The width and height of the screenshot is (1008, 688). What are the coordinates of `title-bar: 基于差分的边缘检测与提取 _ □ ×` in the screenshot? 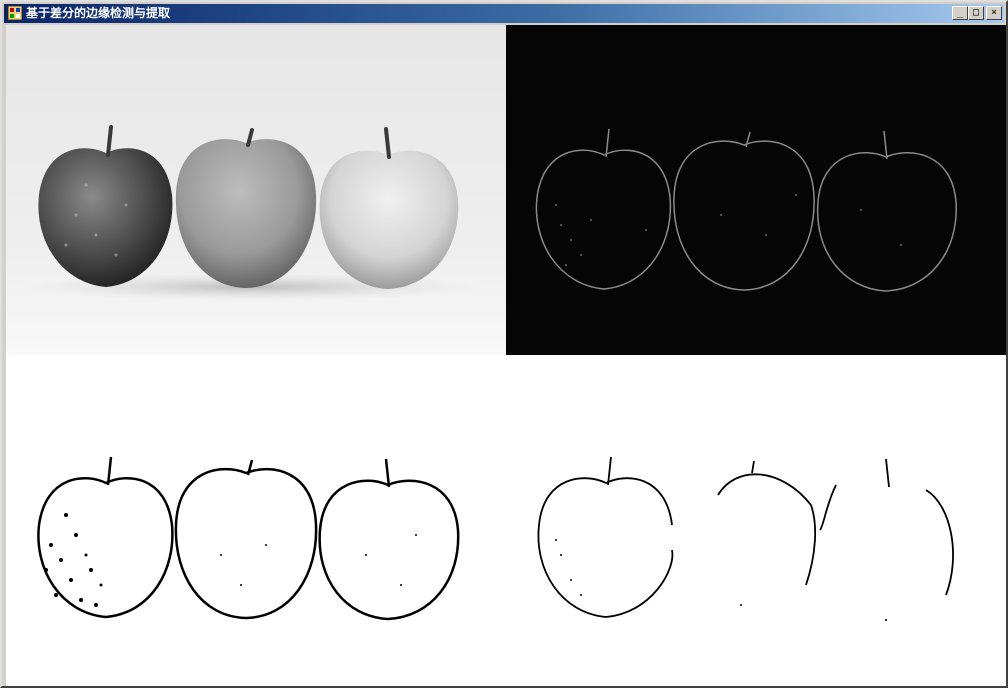 It's located at (504, 13).